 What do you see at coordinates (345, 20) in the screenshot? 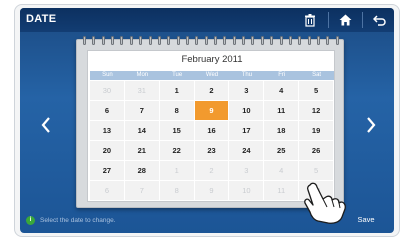
I see `home-icon` at bounding box center [345, 20].